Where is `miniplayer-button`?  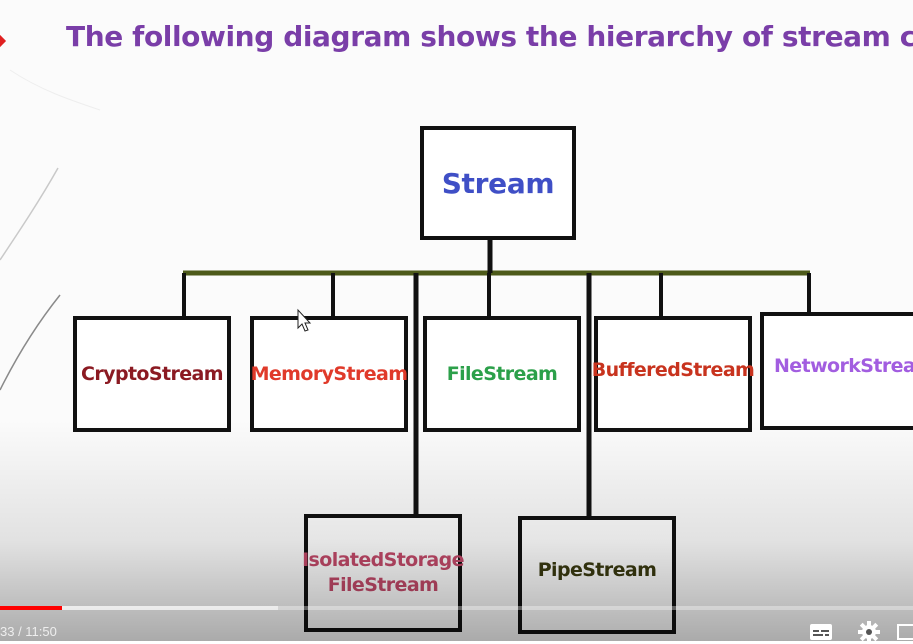
miniplayer-button is located at coordinates (904, 632).